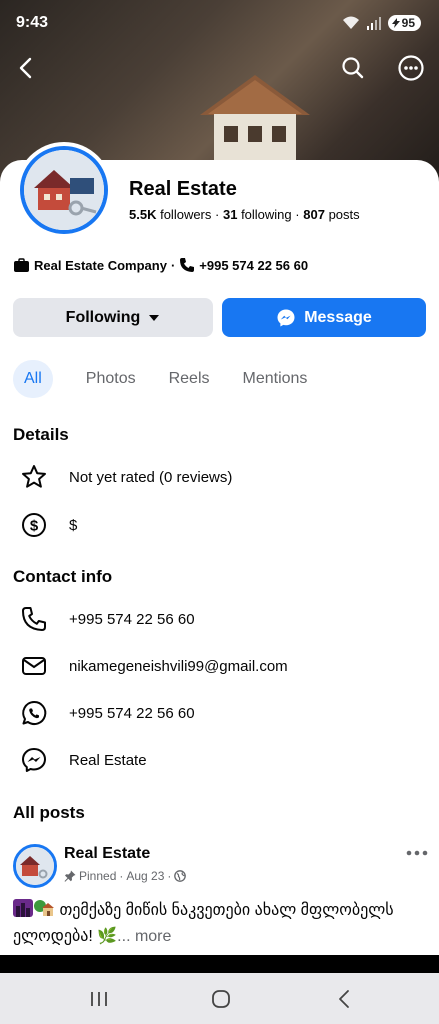  I want to click on post-author-name: Real Estate, so click(107, 854).